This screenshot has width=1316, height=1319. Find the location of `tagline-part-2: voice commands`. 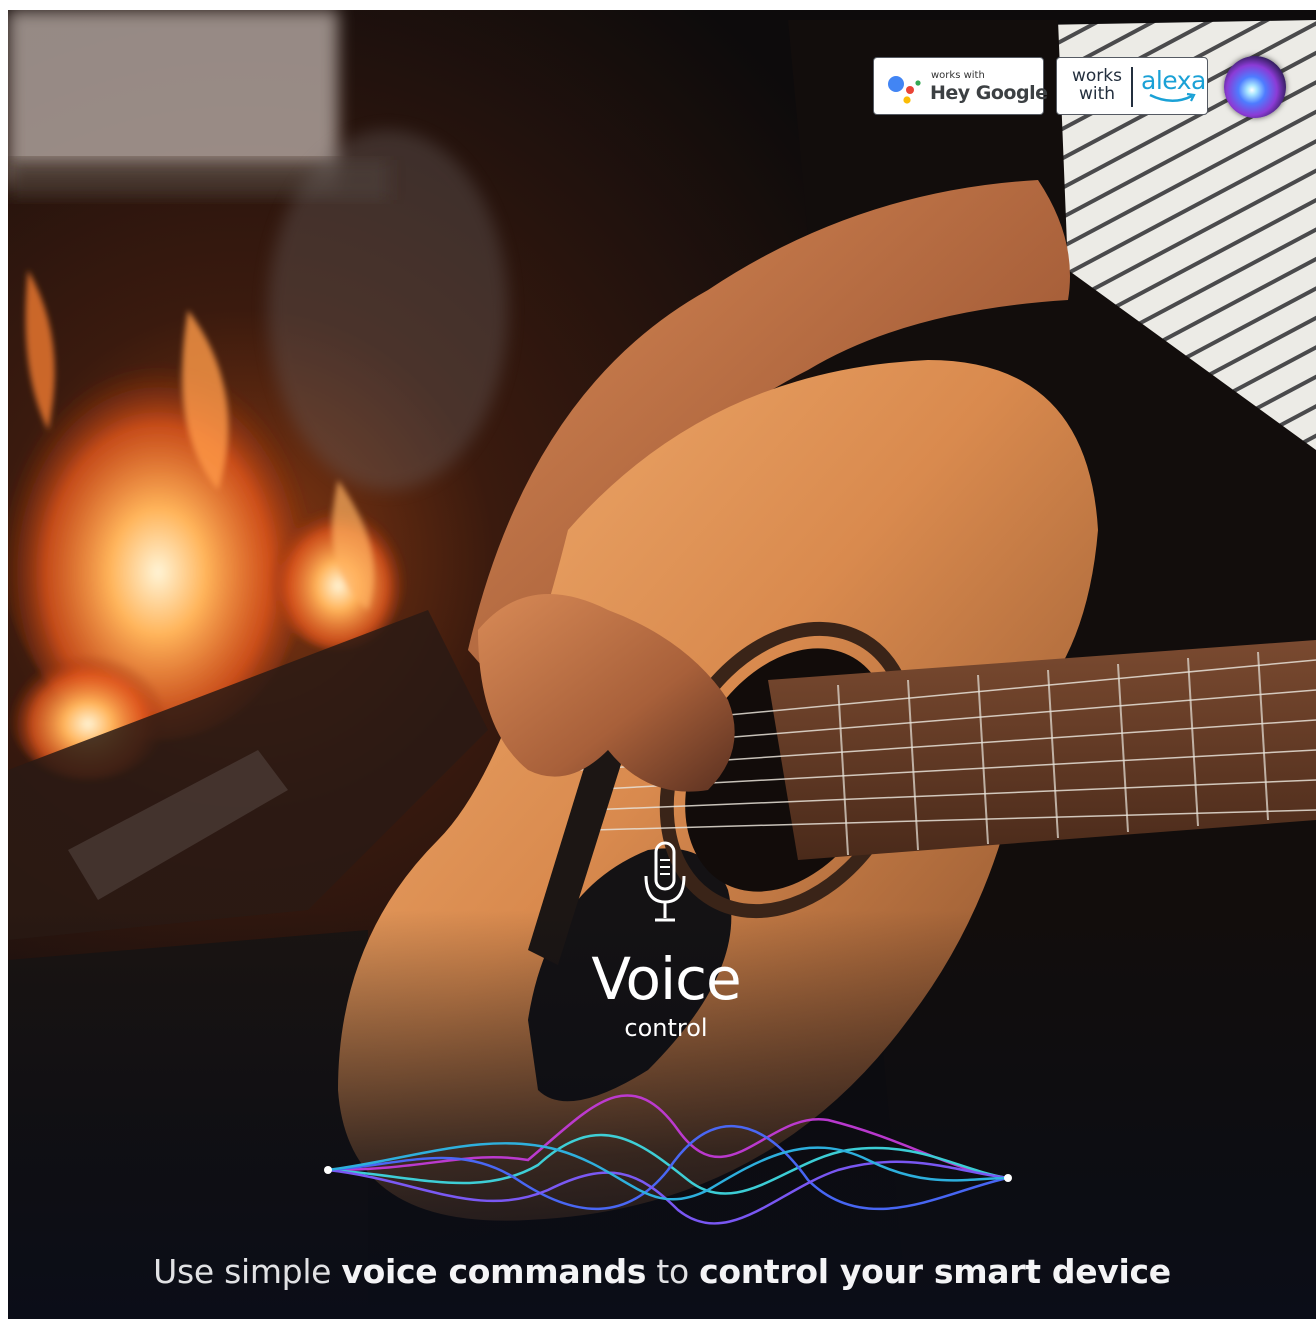

tagline-part-2: voice commands is located at coordinates (494, 1271).